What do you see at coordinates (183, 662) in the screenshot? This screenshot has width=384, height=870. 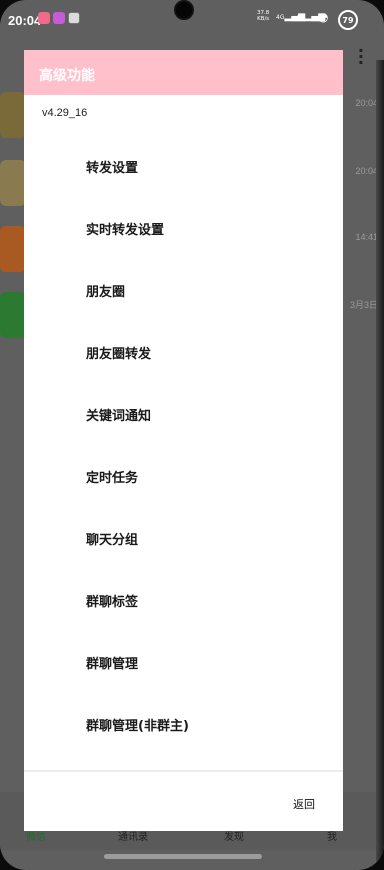 I see `menu-item-group-management: 群聊管理` at bounding box center [183, 662].